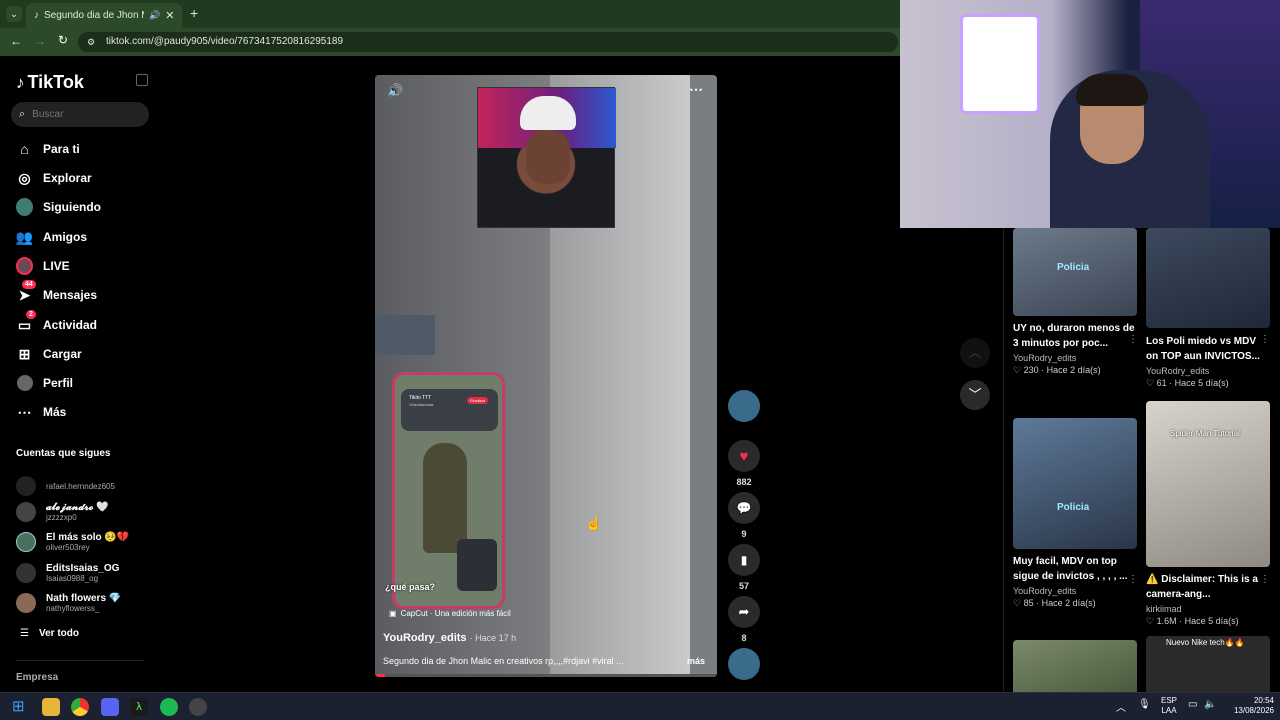  I want to click on nav-perfil: Perfil, so click(44, 383).